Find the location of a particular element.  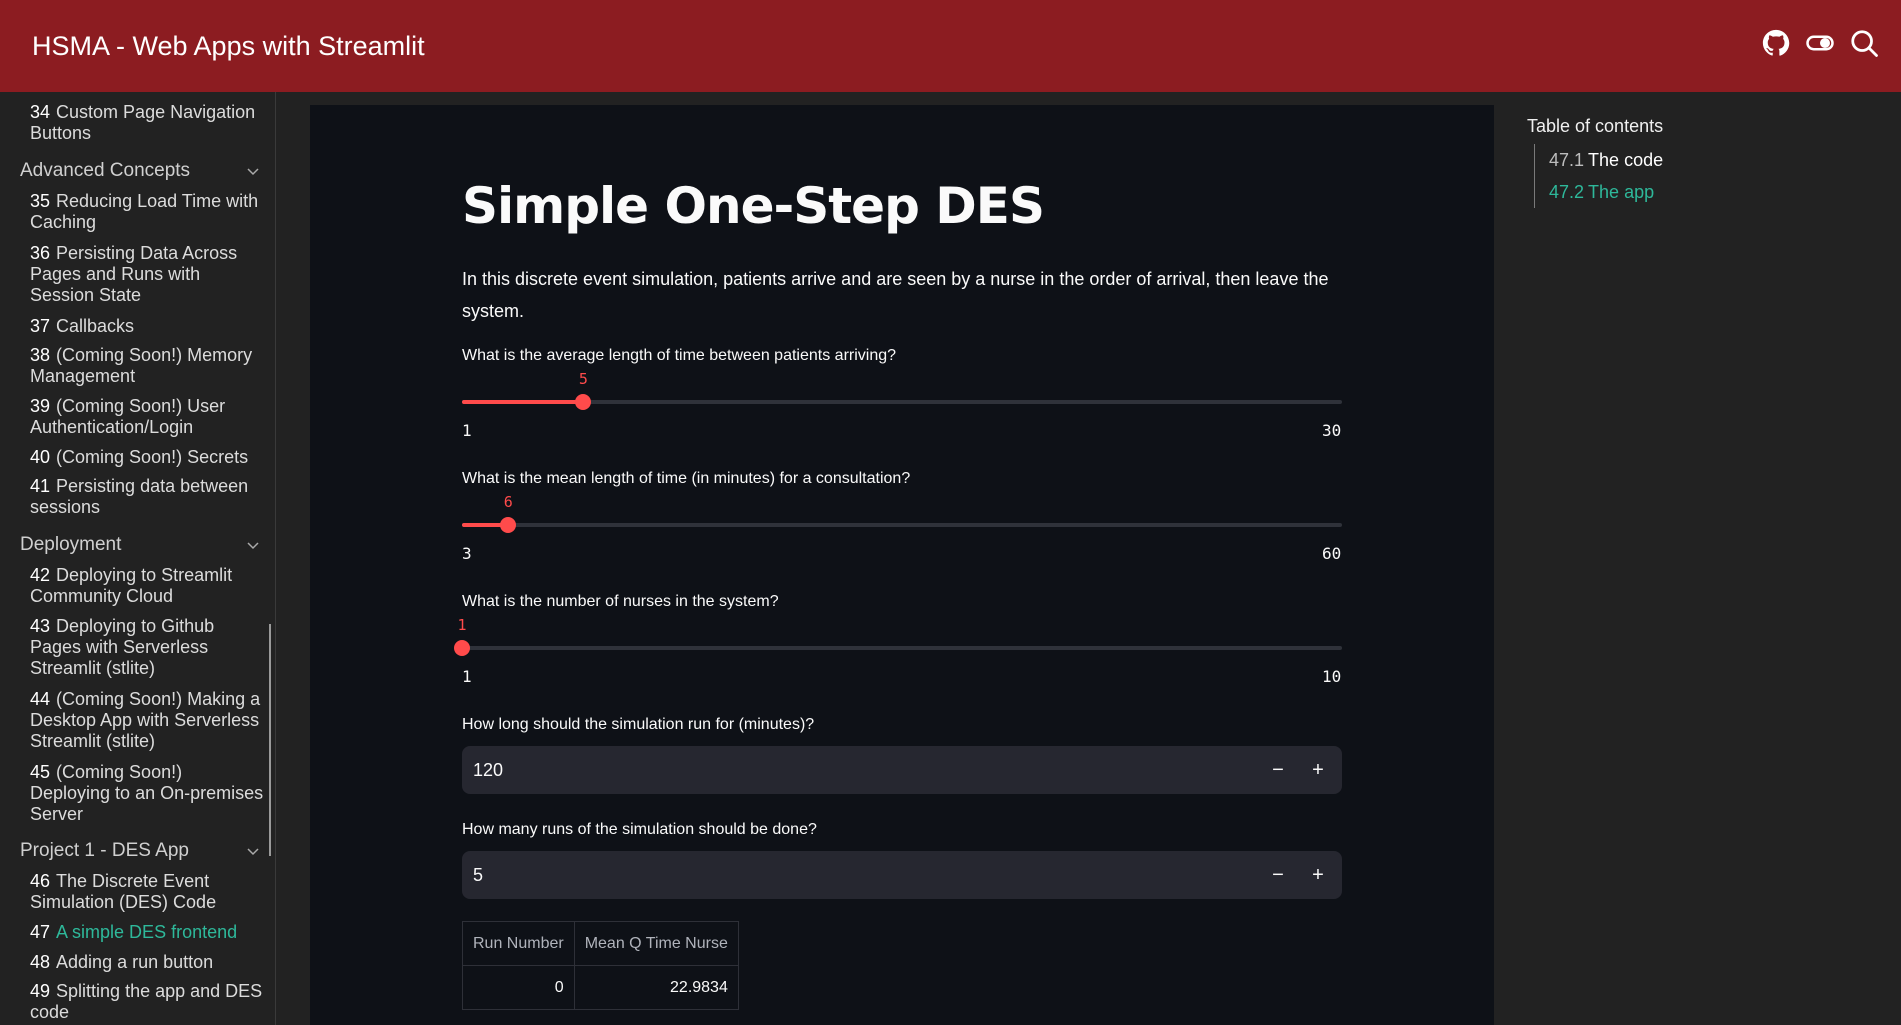

sidebar-scrollbar is located at coordinates (270, 740).